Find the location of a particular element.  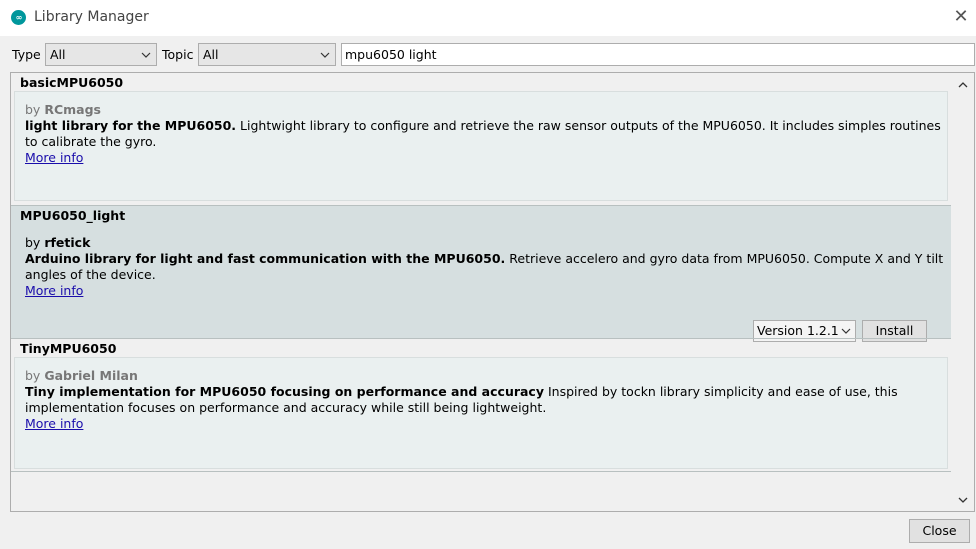

library-author: by rfetick is located at coordinates (57, 242).